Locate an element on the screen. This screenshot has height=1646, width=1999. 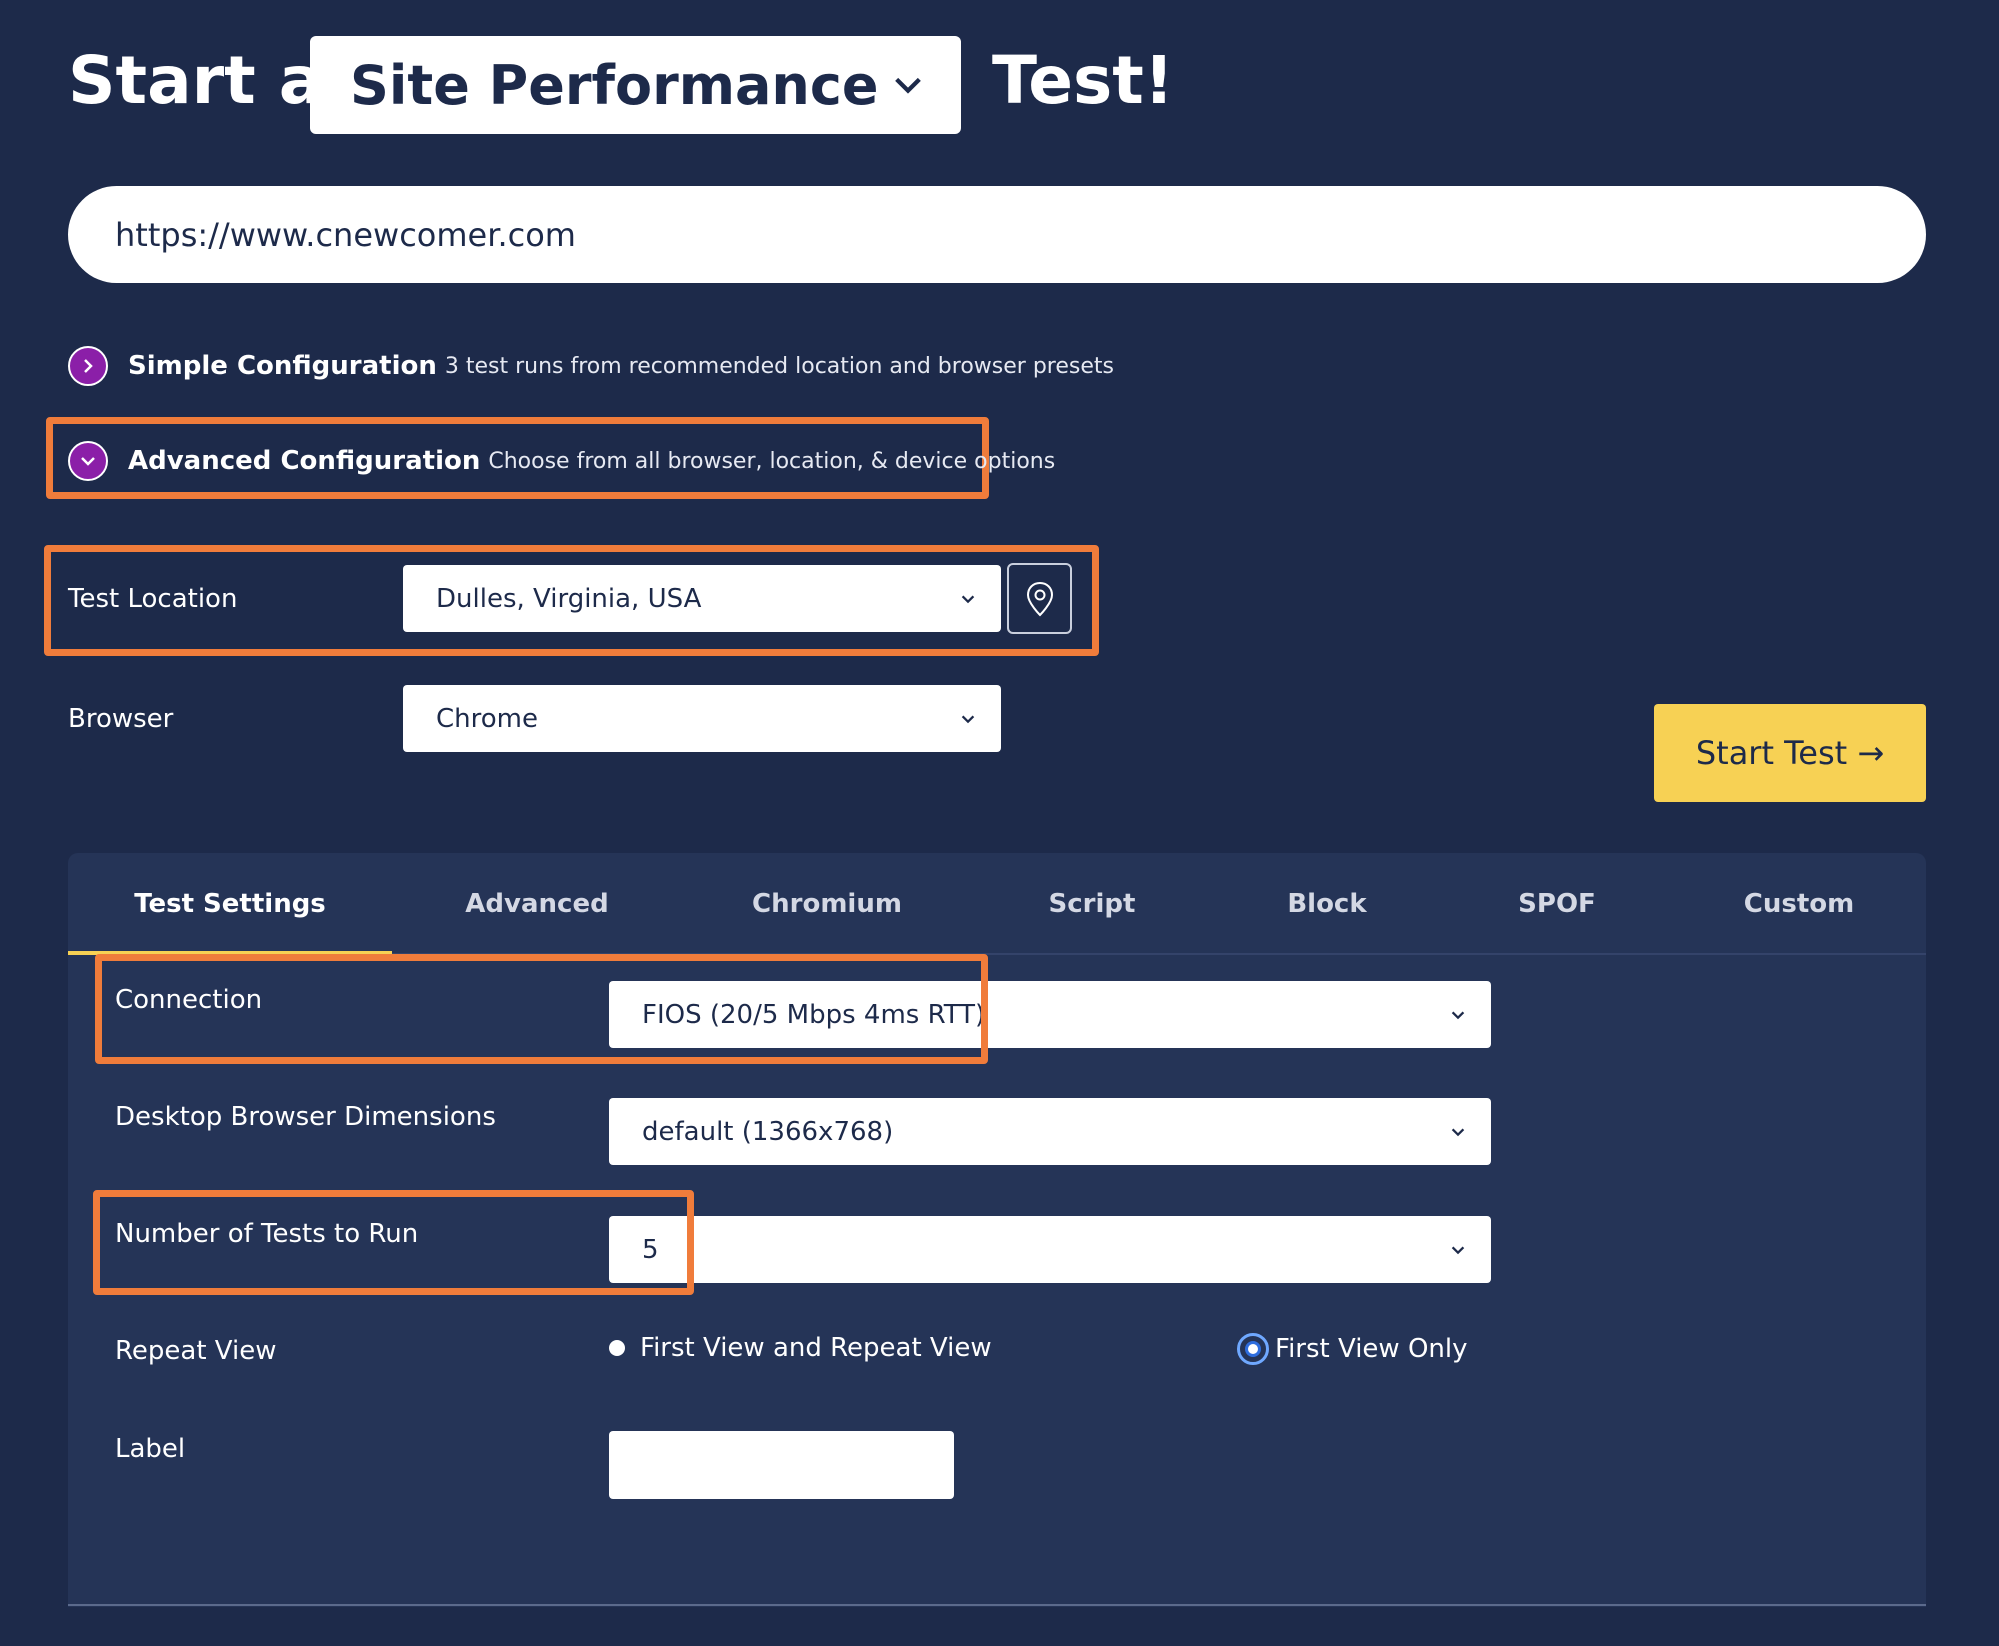
tab-chromium: Chromium is located at coordinates (827, 904).